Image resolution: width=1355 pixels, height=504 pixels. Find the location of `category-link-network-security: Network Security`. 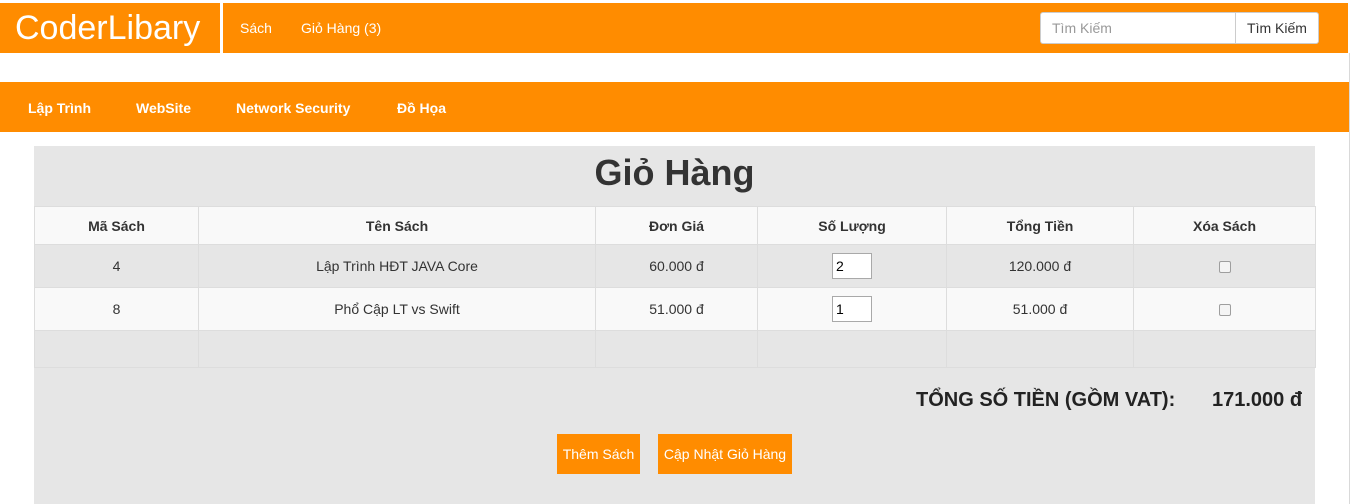

category-link-network-security: Network Security is located at coordinates (293, 108).